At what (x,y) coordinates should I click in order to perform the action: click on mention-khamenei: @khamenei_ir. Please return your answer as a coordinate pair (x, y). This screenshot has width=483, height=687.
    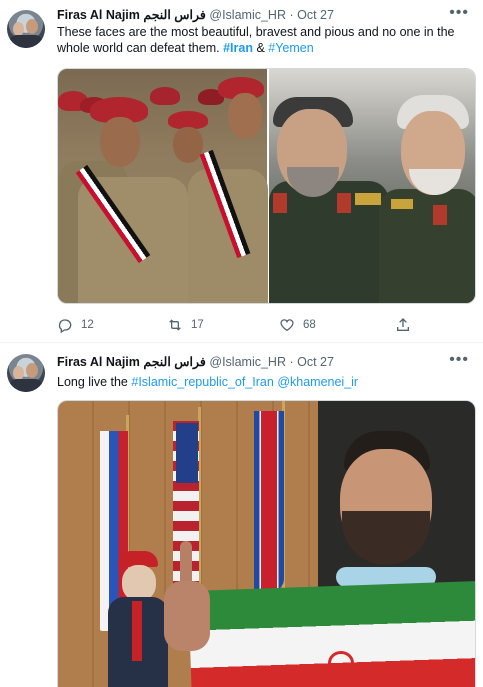
    Looking at the image, I should click on (317, 382).